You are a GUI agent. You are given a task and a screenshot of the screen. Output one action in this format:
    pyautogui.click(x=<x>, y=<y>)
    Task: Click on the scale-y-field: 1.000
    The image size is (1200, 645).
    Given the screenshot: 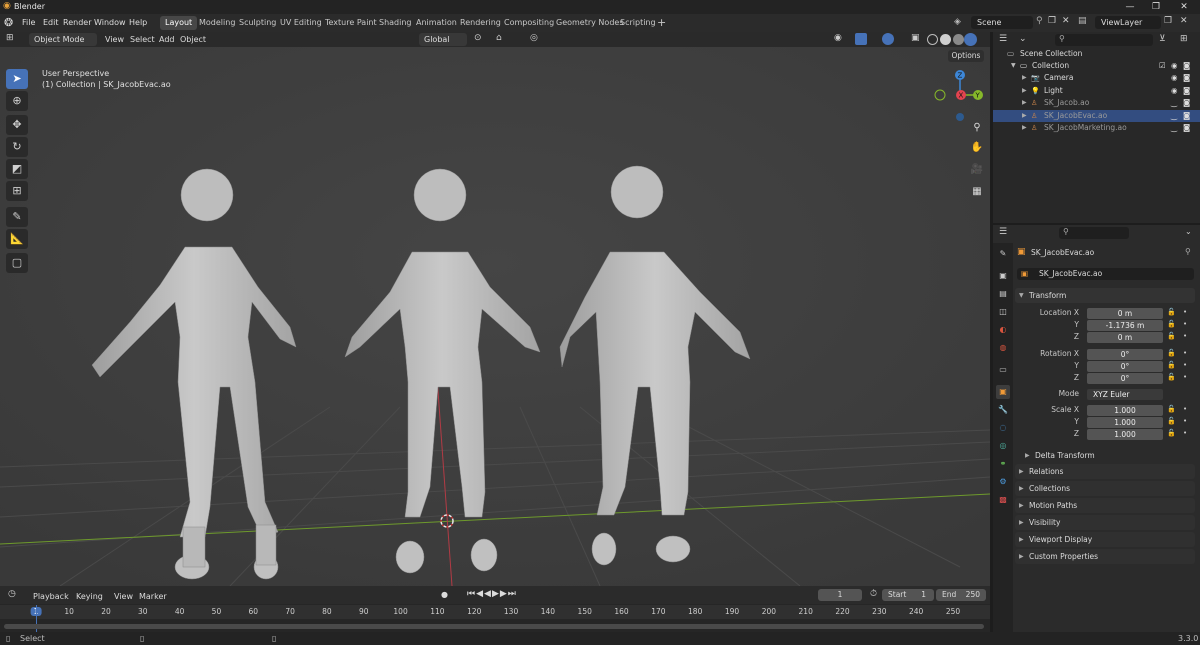 What is the action you would take?
    pyautogui.click(x=1125, y=422)
    